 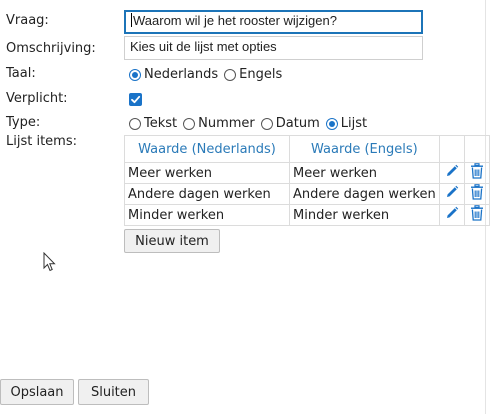 I want to click on close-button: Sluiten, so click(x=113, y=392).